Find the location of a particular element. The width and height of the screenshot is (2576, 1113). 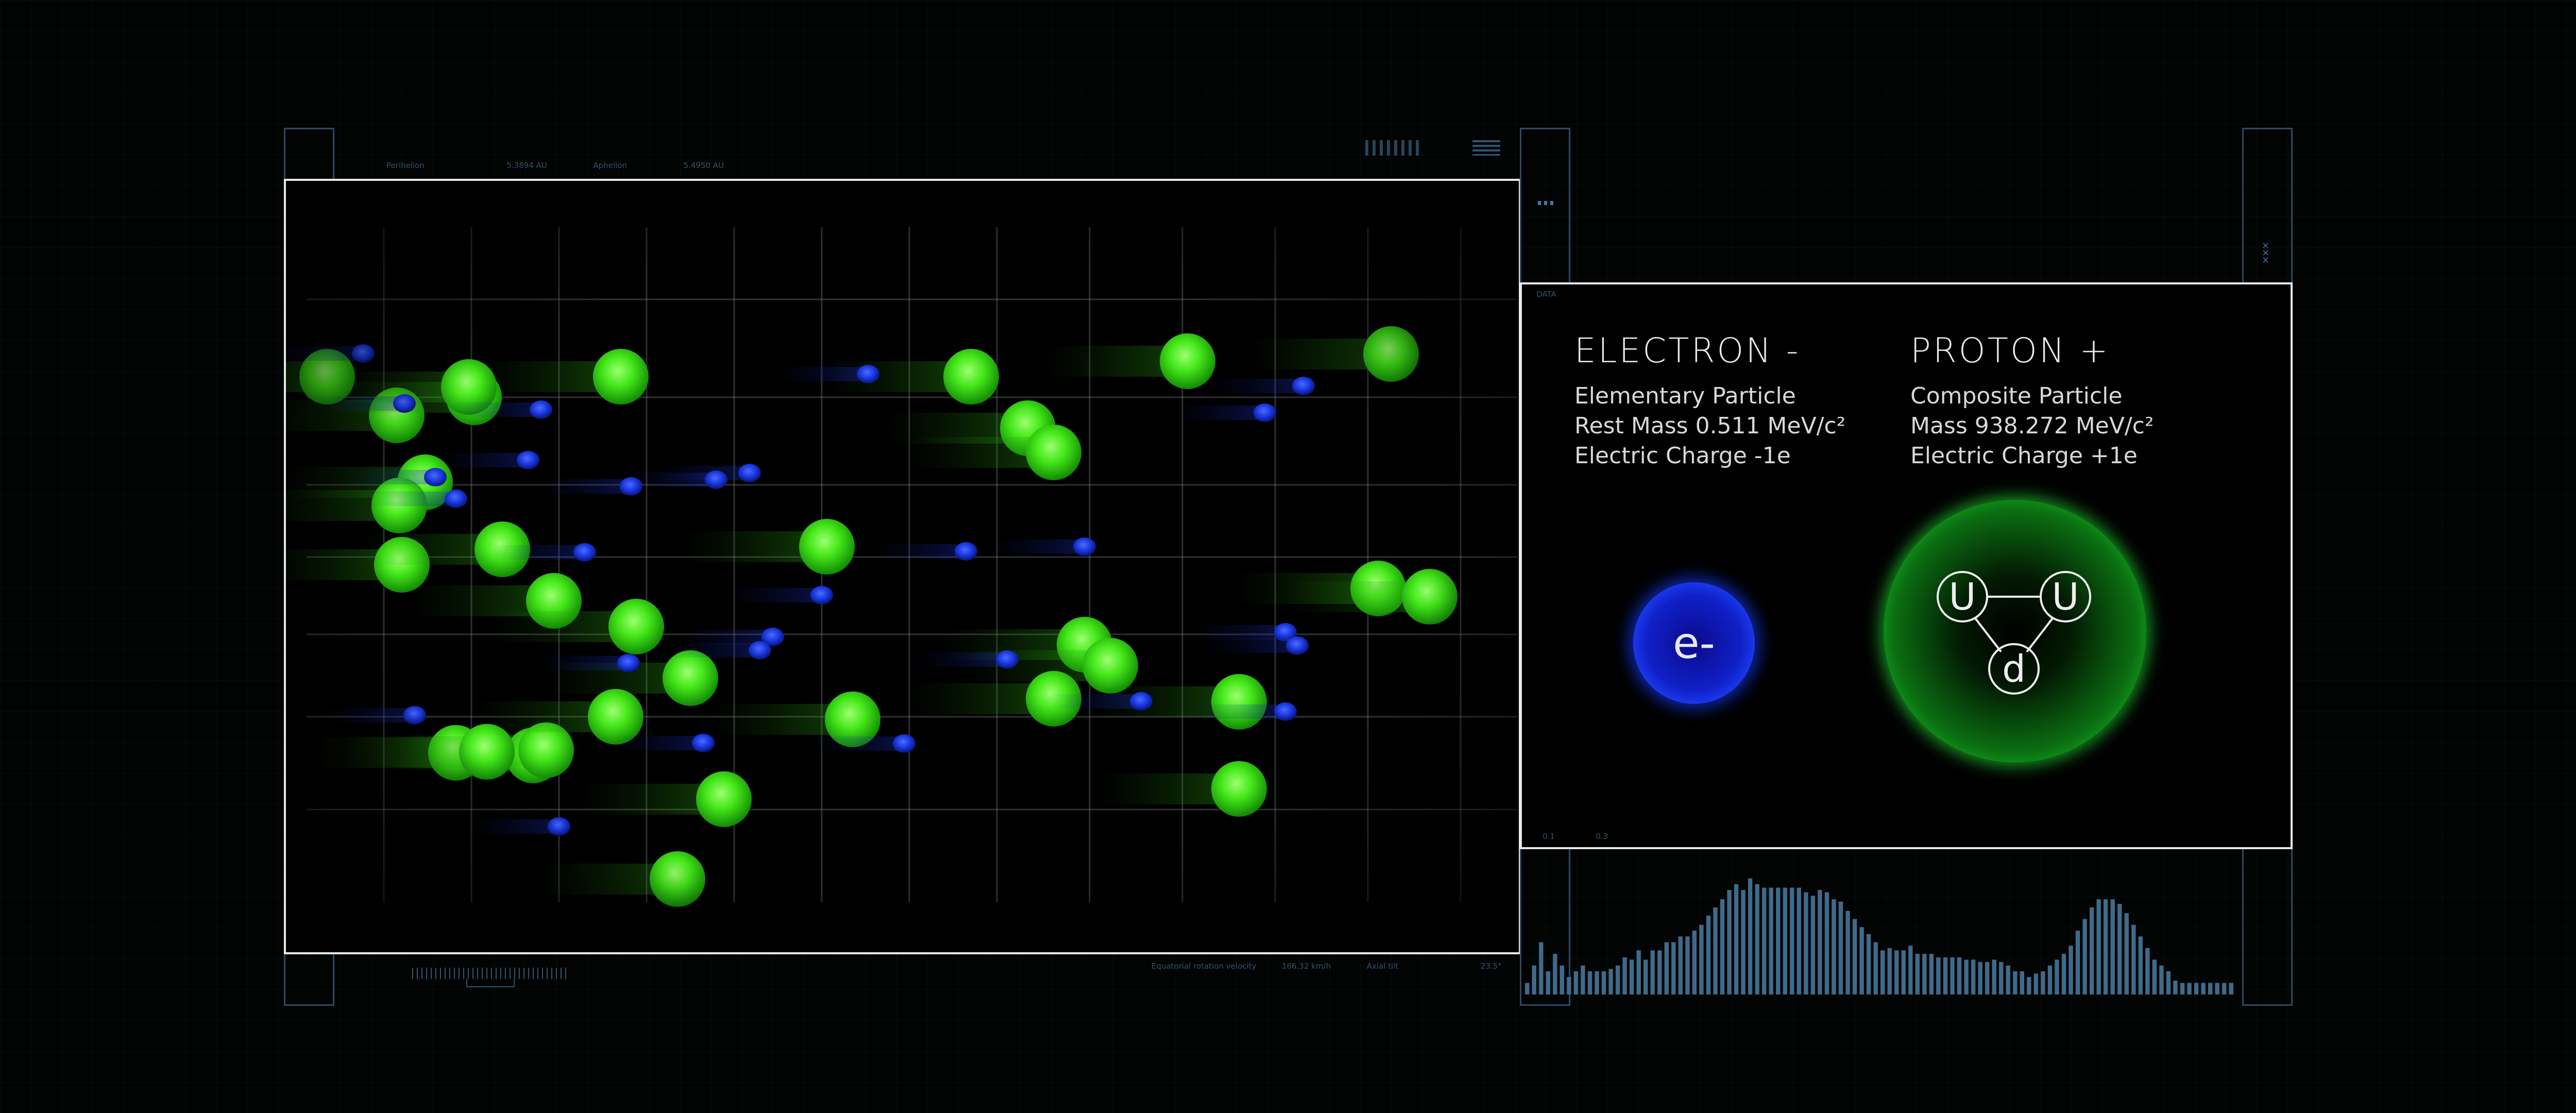

close-icon: × × × is located at coordinates (2265, 253).